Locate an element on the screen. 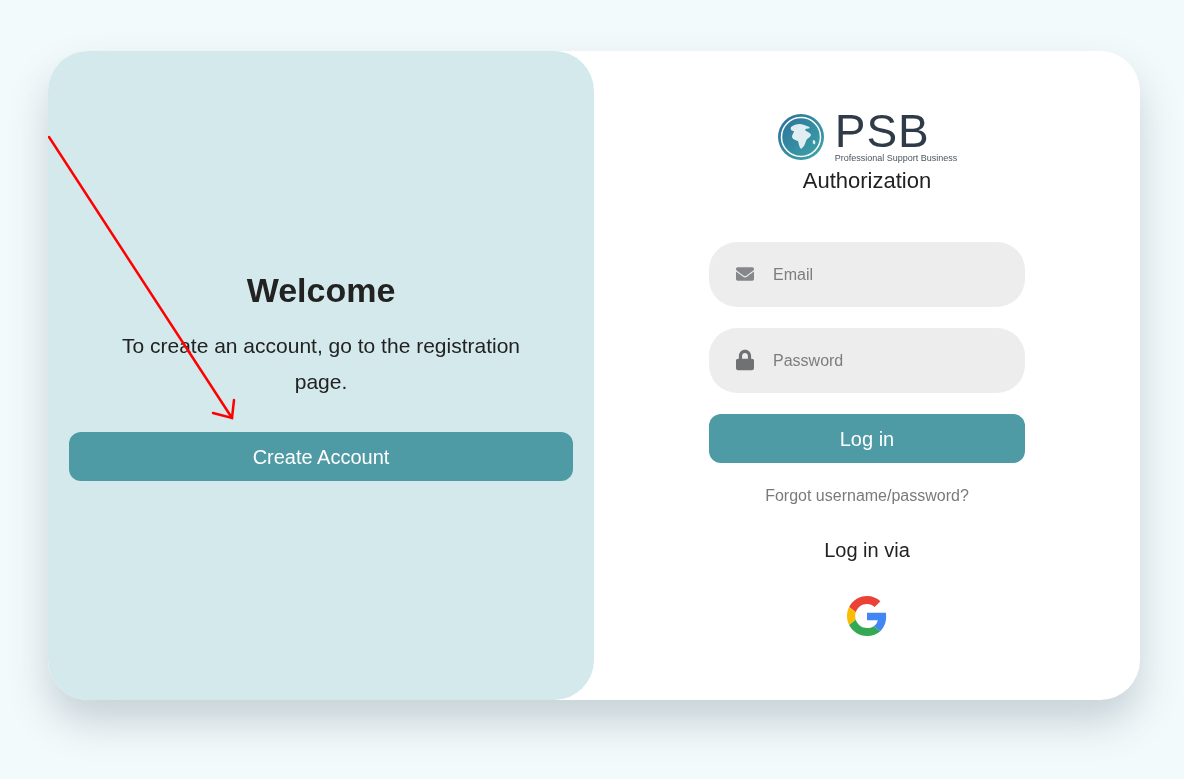  login-button: Log in is located at coordinates (867, 438).